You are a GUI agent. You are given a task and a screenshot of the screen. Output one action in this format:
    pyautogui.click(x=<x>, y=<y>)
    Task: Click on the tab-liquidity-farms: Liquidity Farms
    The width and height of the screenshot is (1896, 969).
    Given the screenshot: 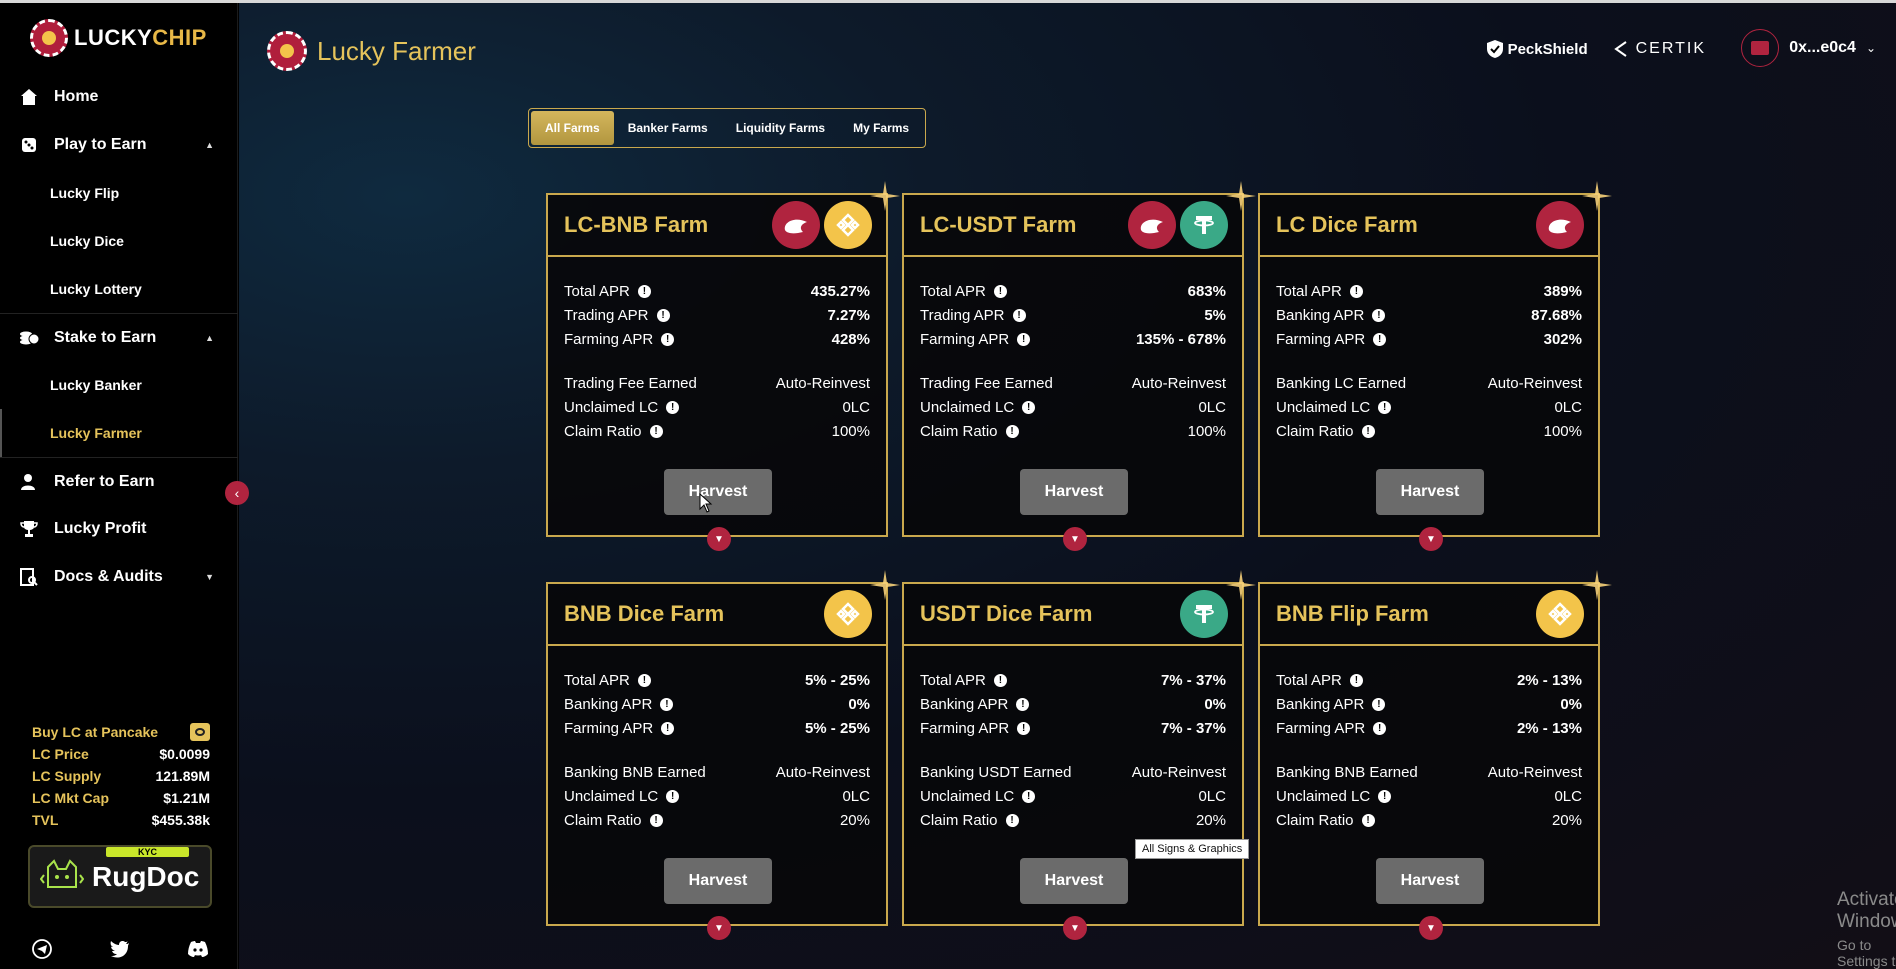 What is the action you would take?
    pyautogui.click(x=780, y=128)
    